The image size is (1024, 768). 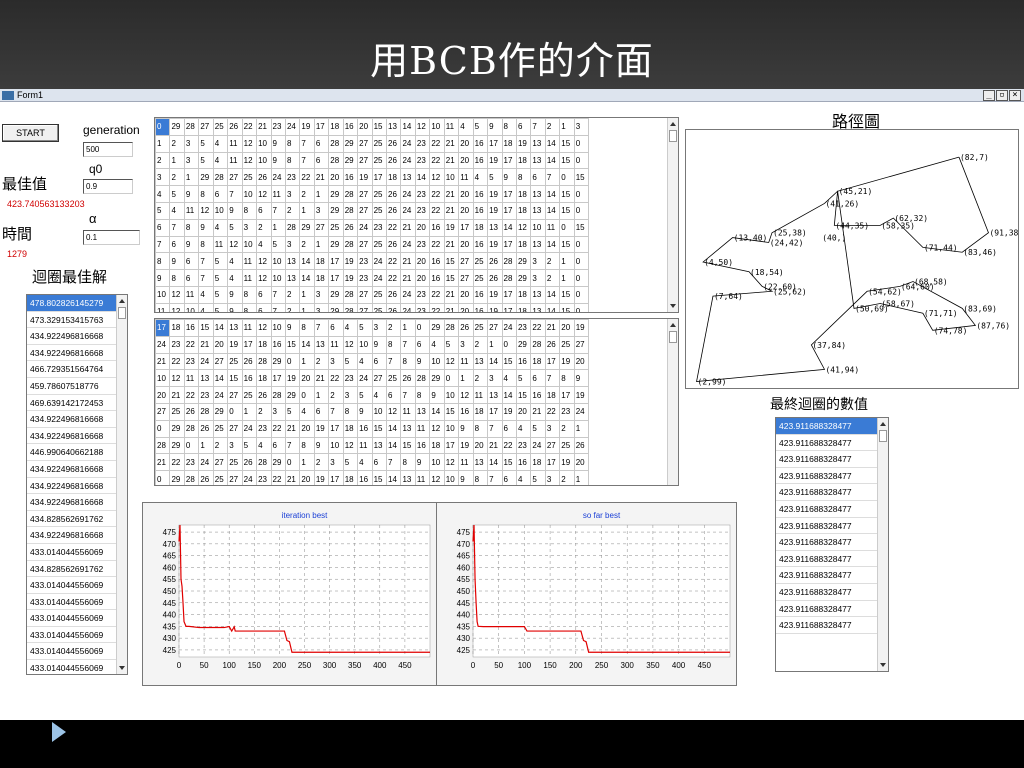 What do you see at coordinates (77, 336) in the screenshot?
I see `list-item: 434.922496816668` at bounding box center [77, 336].